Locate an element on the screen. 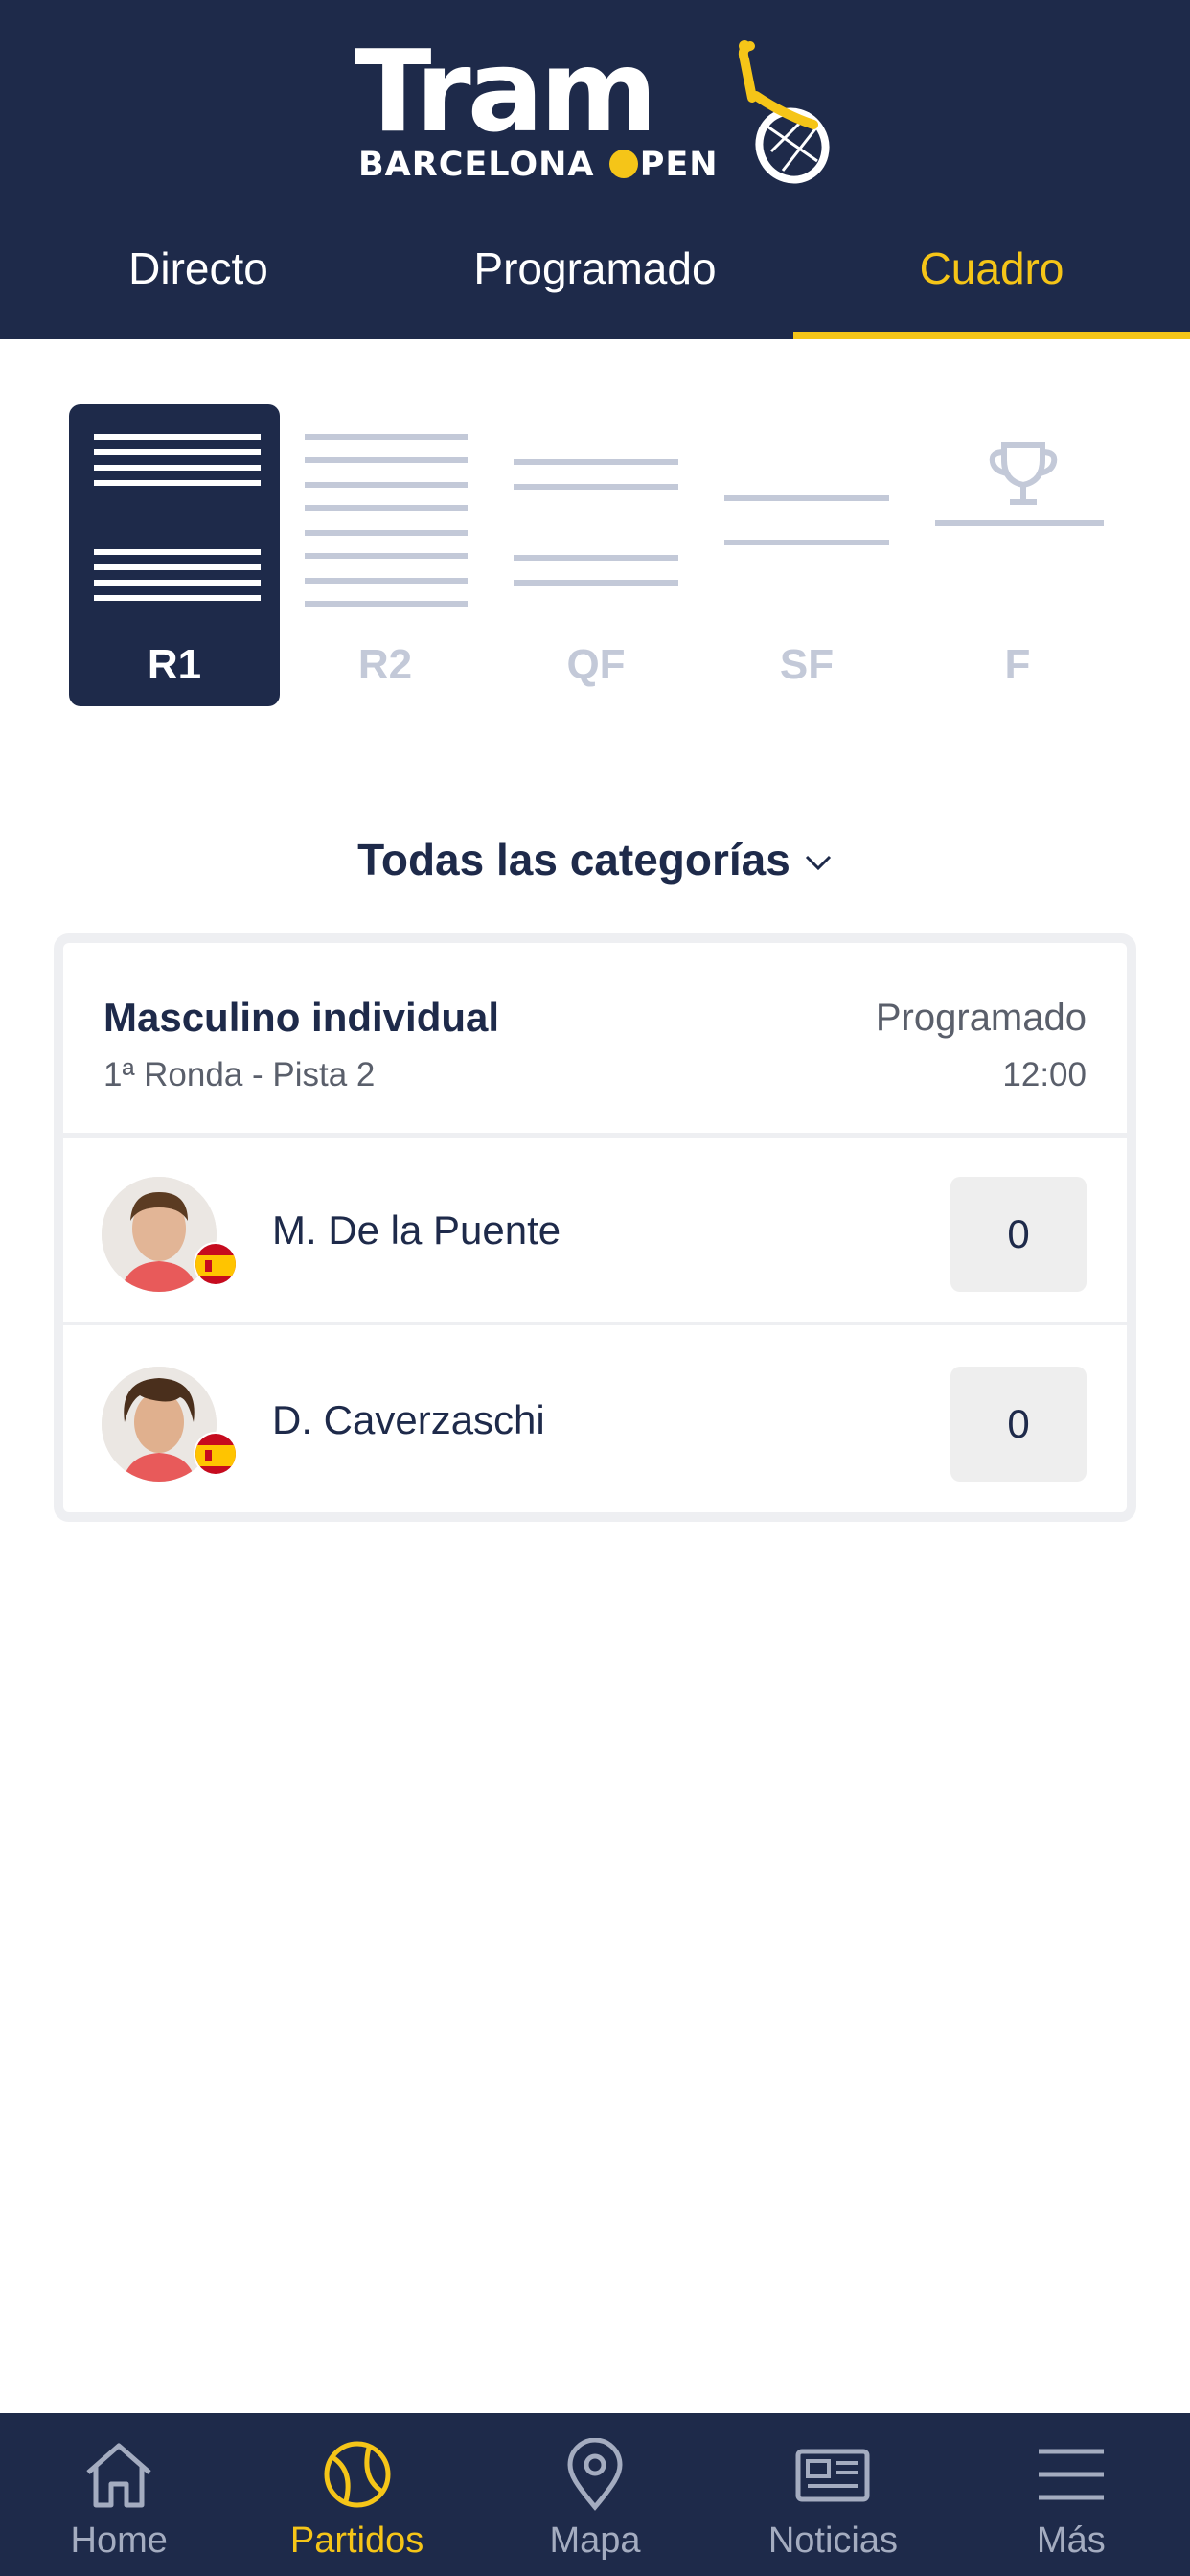  player-row: M. De la Puente 0 is located at coordinates (595, 1231).